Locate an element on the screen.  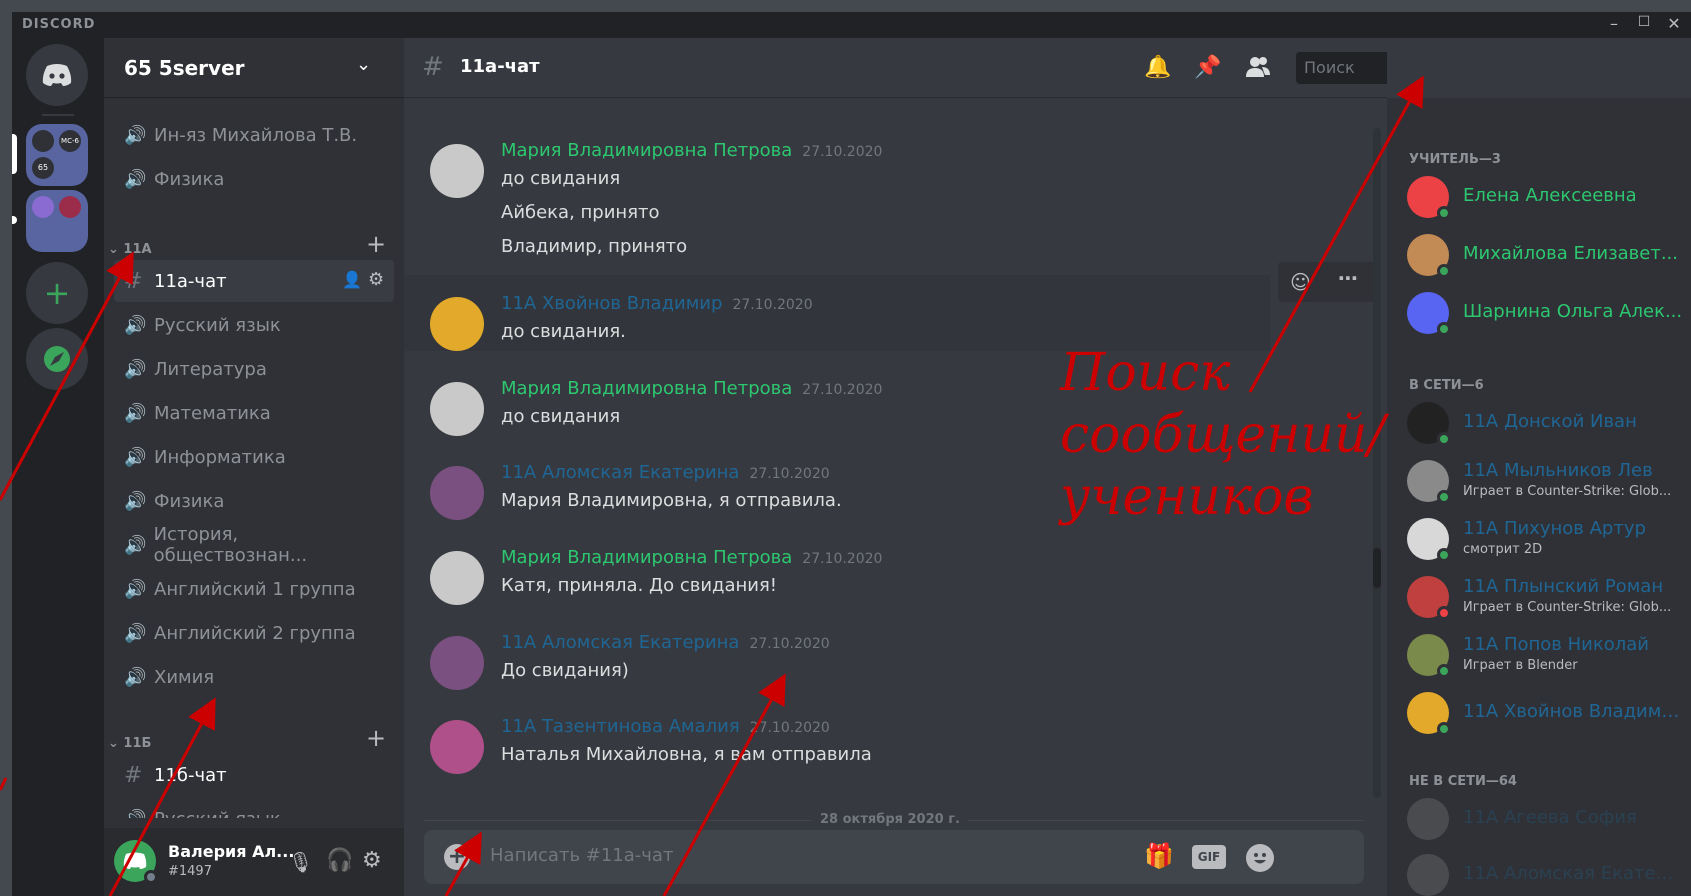
channel-item: 🔊 Математика is located at coordinates (254, 413).